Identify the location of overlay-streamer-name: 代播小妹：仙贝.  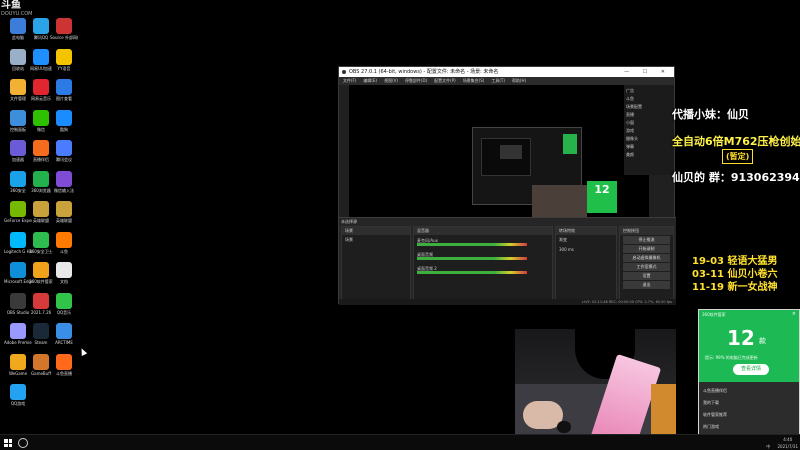
(710, 114).